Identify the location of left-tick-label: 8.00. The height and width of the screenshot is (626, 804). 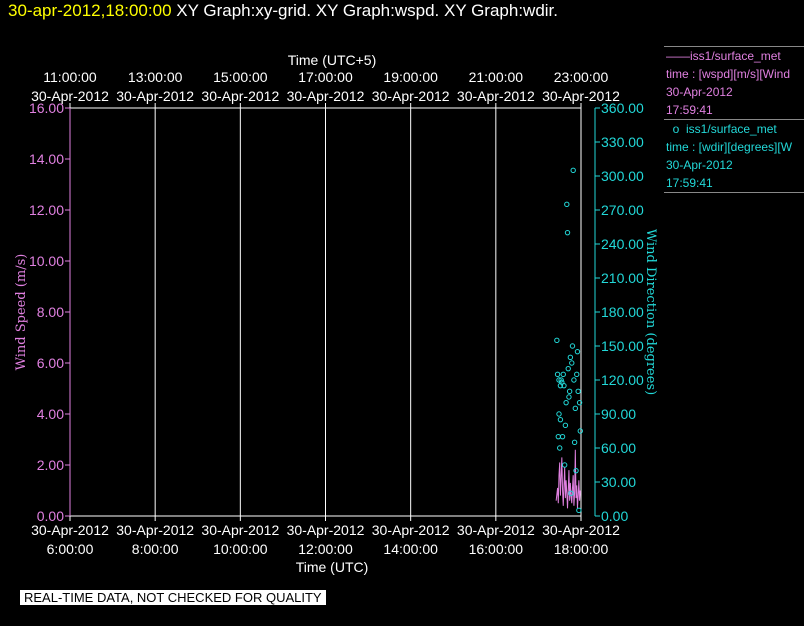
(50, 312).